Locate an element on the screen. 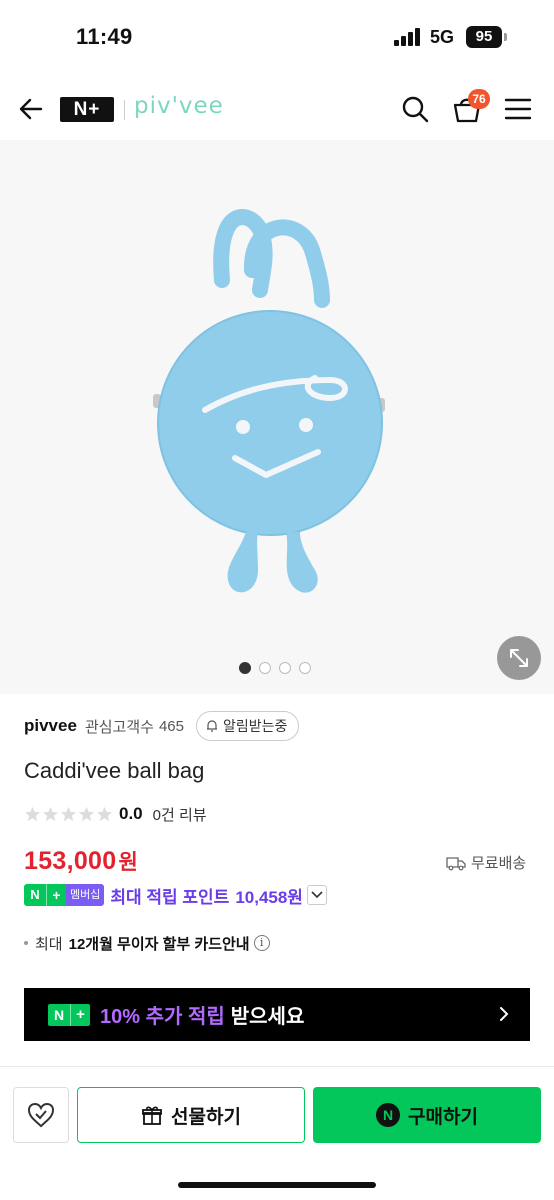 The height and width of the screenshot is (1200, 554). review-count: 0건 리뷰 is located at coordinates (180, 814).